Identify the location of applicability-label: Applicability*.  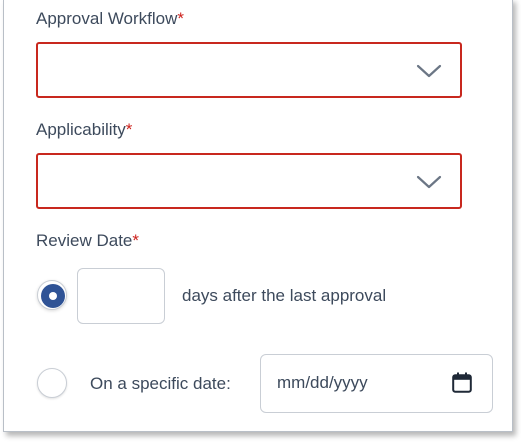
(84, 130).